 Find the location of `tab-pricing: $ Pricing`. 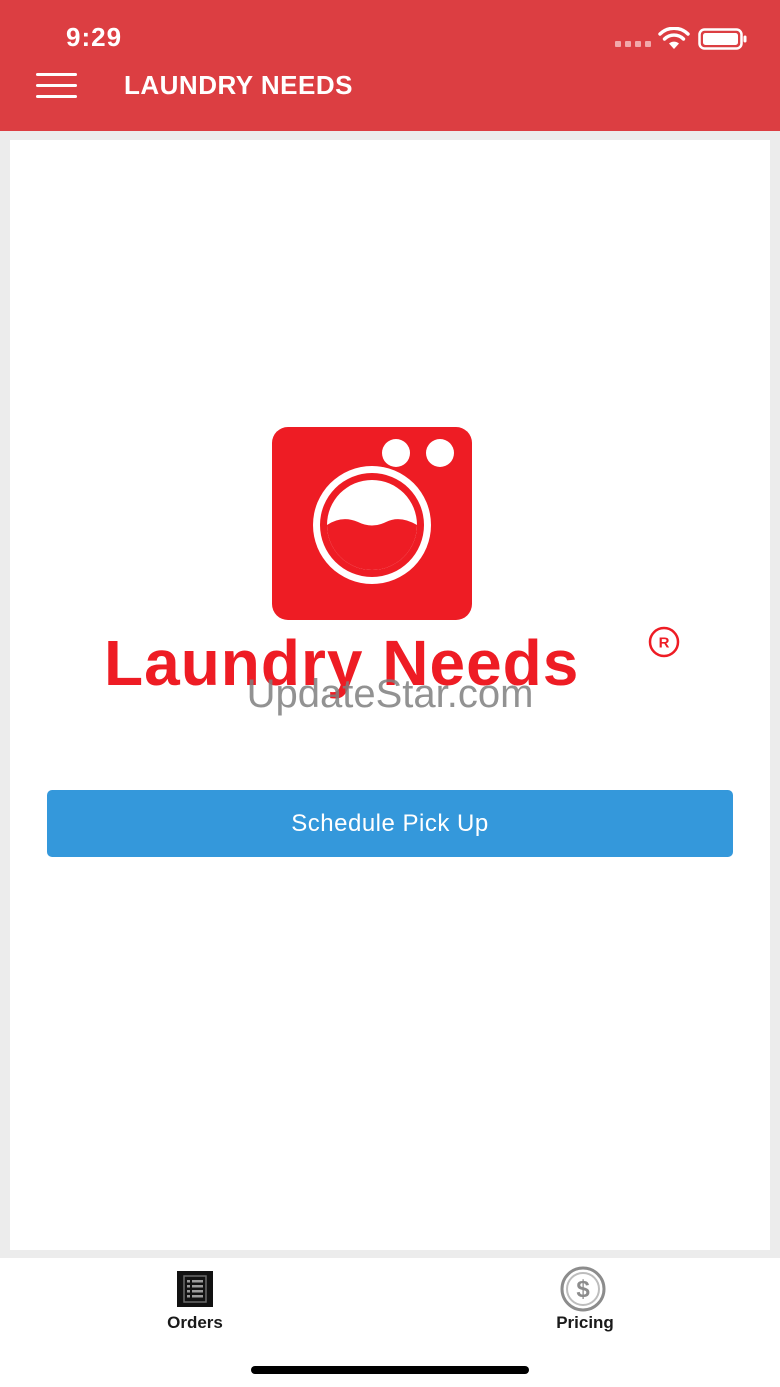

tab-pricing: $ Pricing is located at coordinates (585, 1308).